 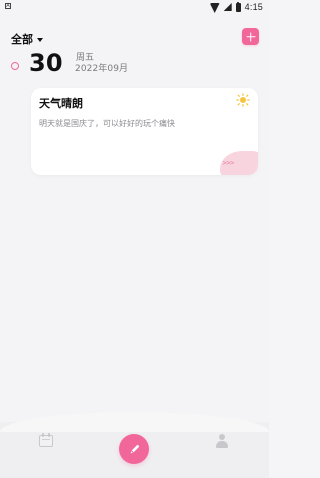 What do you see at coordinates (107, 123) in the screenshot?
I see `entry-body: 明天就是国庆了，可以好好的玩个痛快` at bounding box center [107, 123].